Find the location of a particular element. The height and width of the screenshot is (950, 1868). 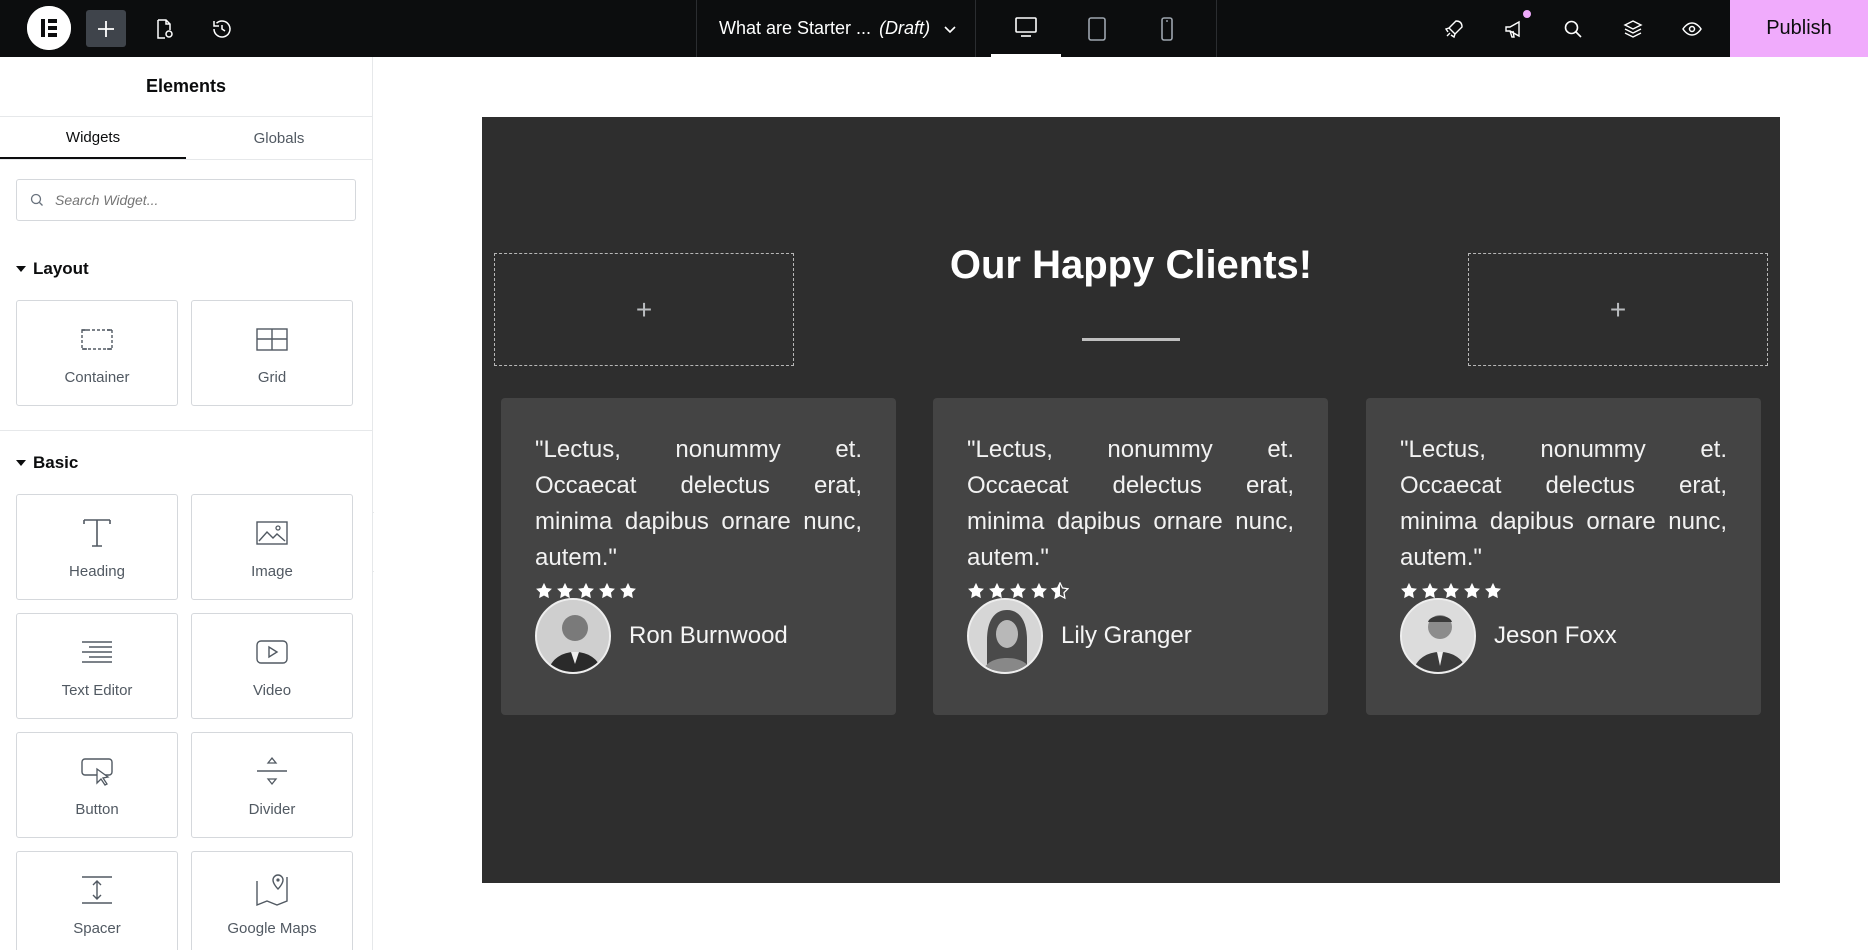

publish-button: Publish is located at coordinates (1799, 28).